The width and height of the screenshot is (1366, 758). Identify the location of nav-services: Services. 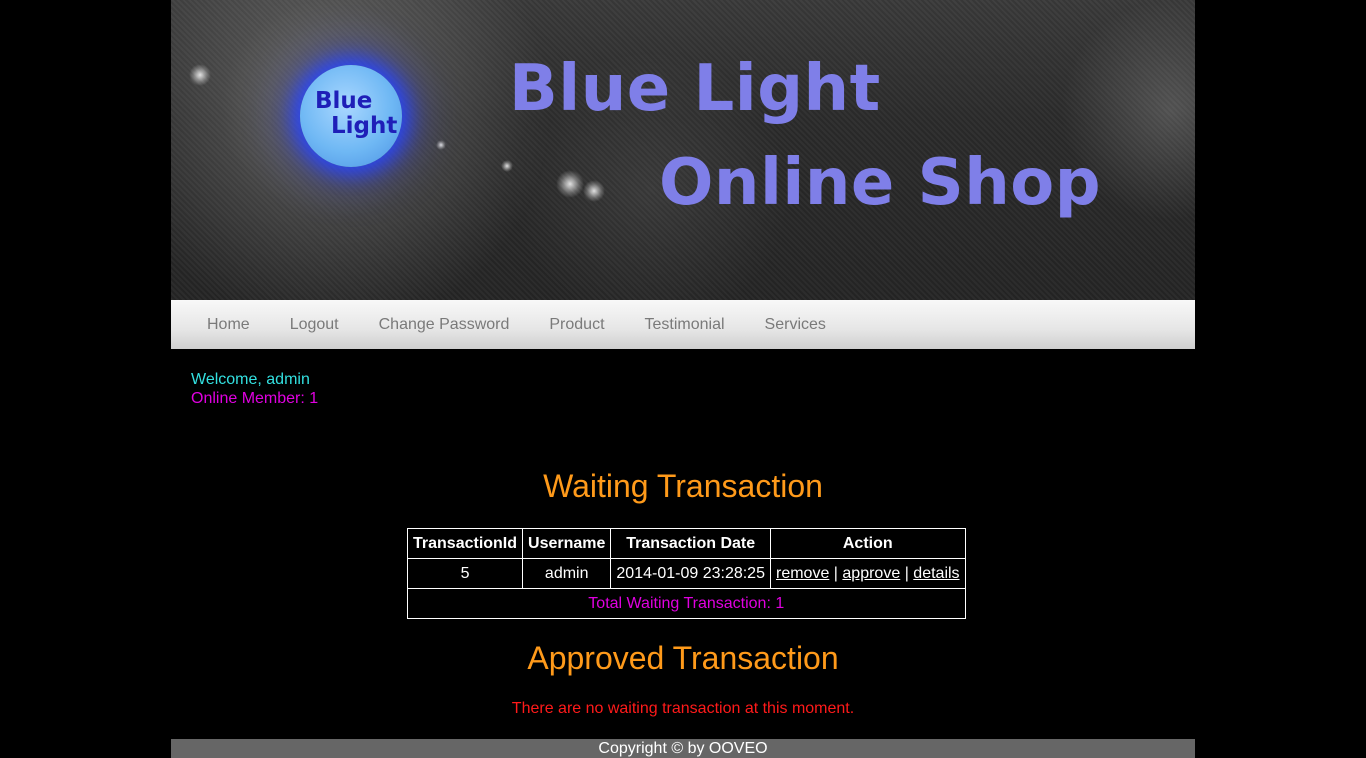
(795, 325).